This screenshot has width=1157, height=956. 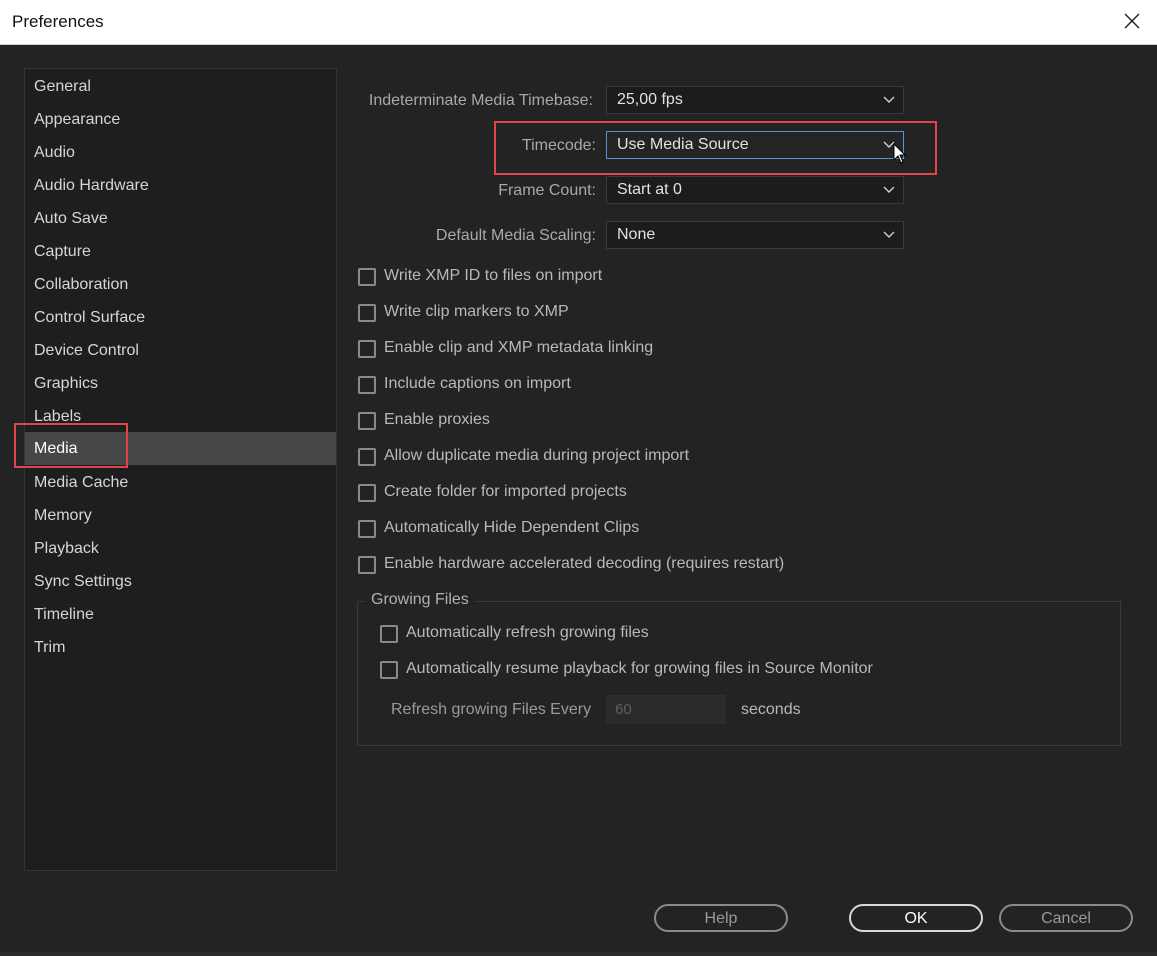 What do you see at coordinates (650, 99) in the screenshot?
I see `timebase-value: 25,00 fps` at bounding box center [650, 99].